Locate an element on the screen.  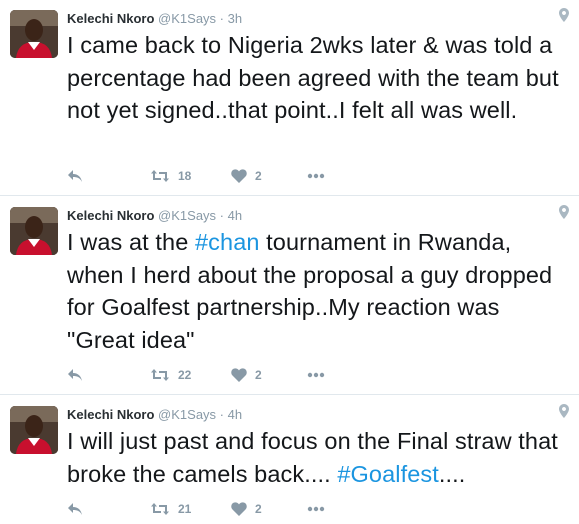
tweet-text-segment: I was at the is located at coordinates (131, 242).